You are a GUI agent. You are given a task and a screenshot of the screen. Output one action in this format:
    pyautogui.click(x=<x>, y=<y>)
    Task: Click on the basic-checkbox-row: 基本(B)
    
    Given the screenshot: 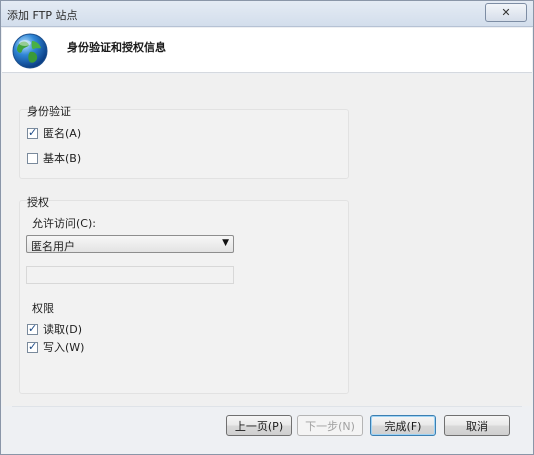 What is the action you would take?
    pyautogui.click(x=54, y=158)
    